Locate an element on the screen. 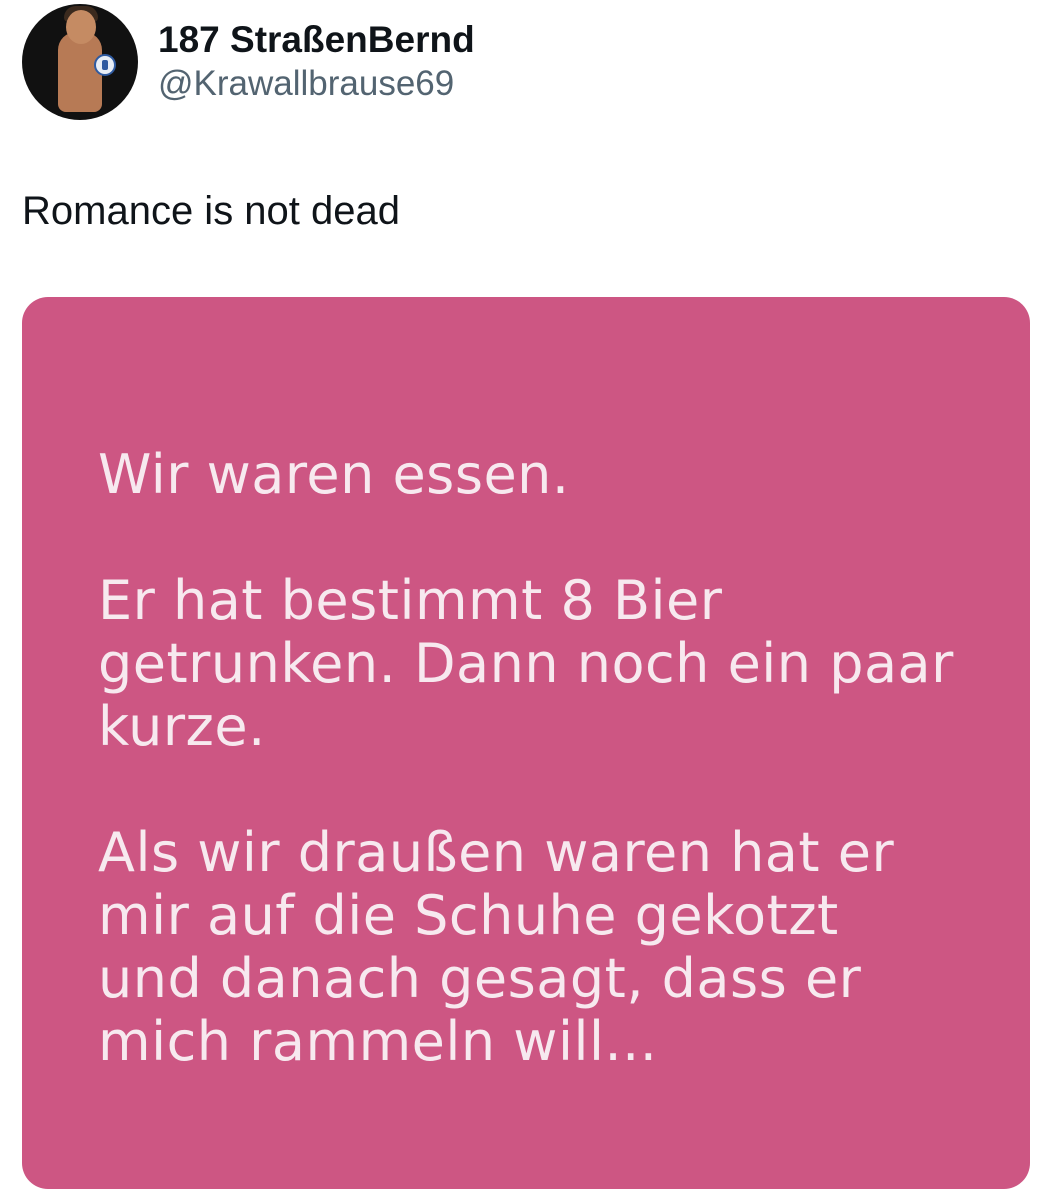 The height and width of the screenshot is (1199, 1052). avatar-torso is located at coordinates (80, 72).